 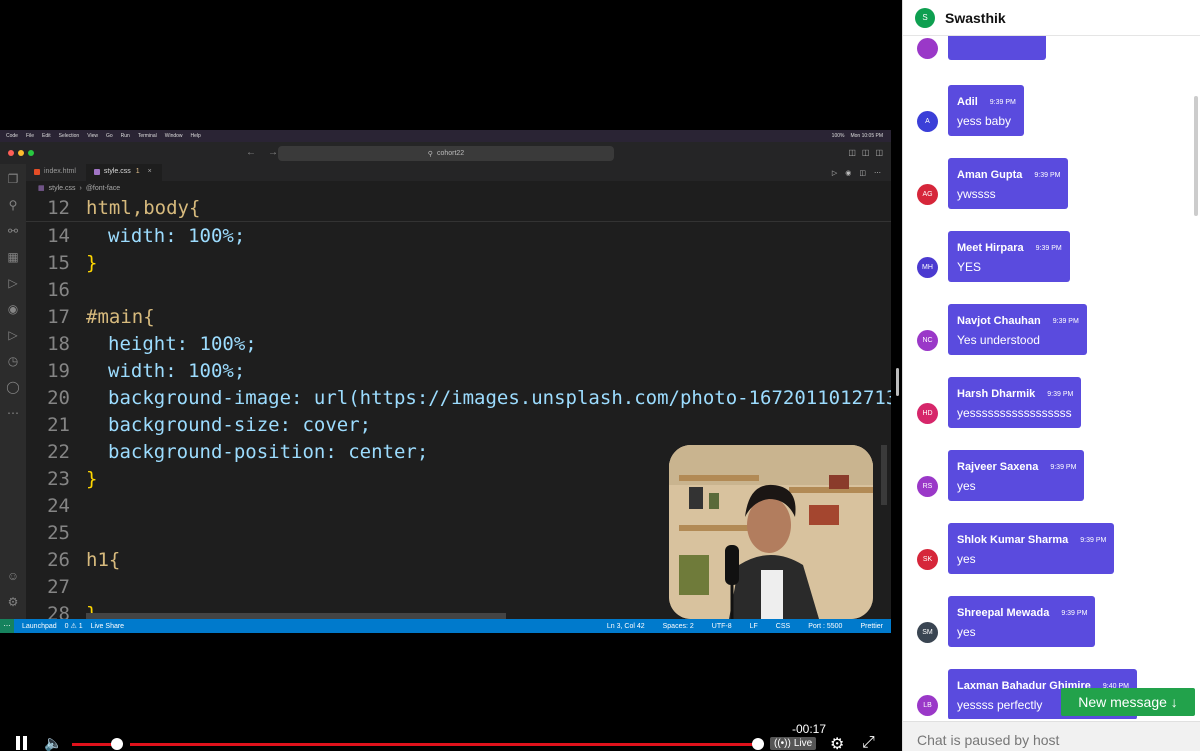 What do you see at coordinates (1196, 156) in the screenshot?
I see `chat-scrollbar` at bounding box center [1196, 156].